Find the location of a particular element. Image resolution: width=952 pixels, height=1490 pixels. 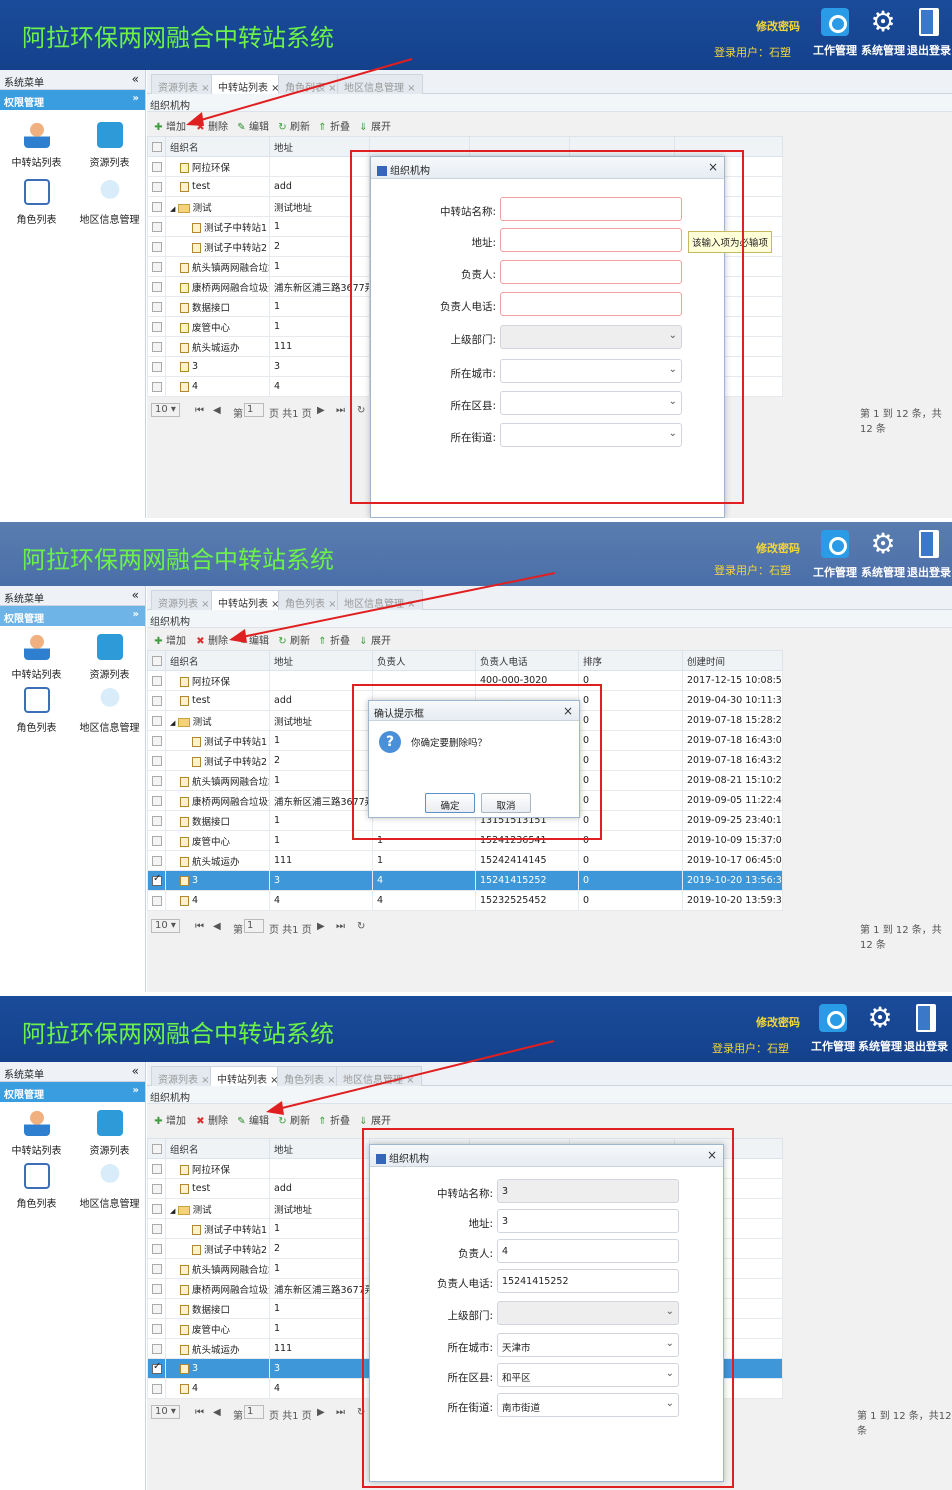

table-row: 航头城运办 111 1 15242414145 0 2019-10-17 06:45:00 is located at coordinates (465, 860).